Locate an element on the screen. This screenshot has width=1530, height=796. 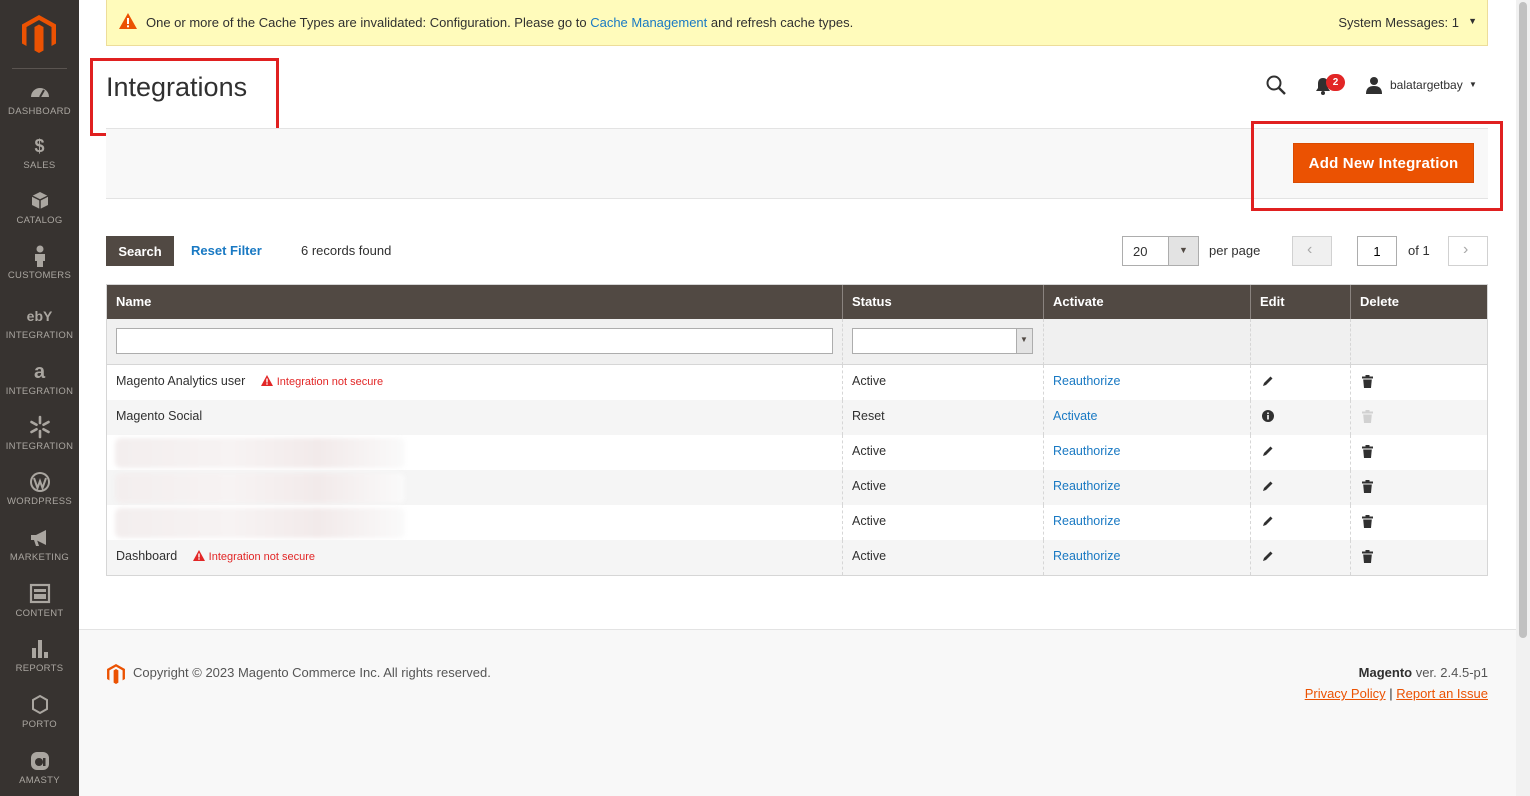
nav-ebay-integration: ebY INTEGRATION is located at coordinates (39, 332).